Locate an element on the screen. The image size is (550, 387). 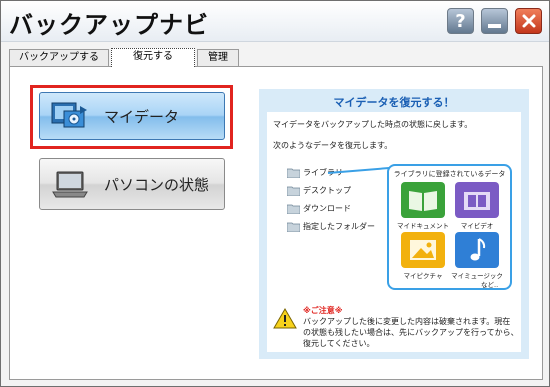
note-line-3: 復元してください。 is located at coordinates (339, 343).